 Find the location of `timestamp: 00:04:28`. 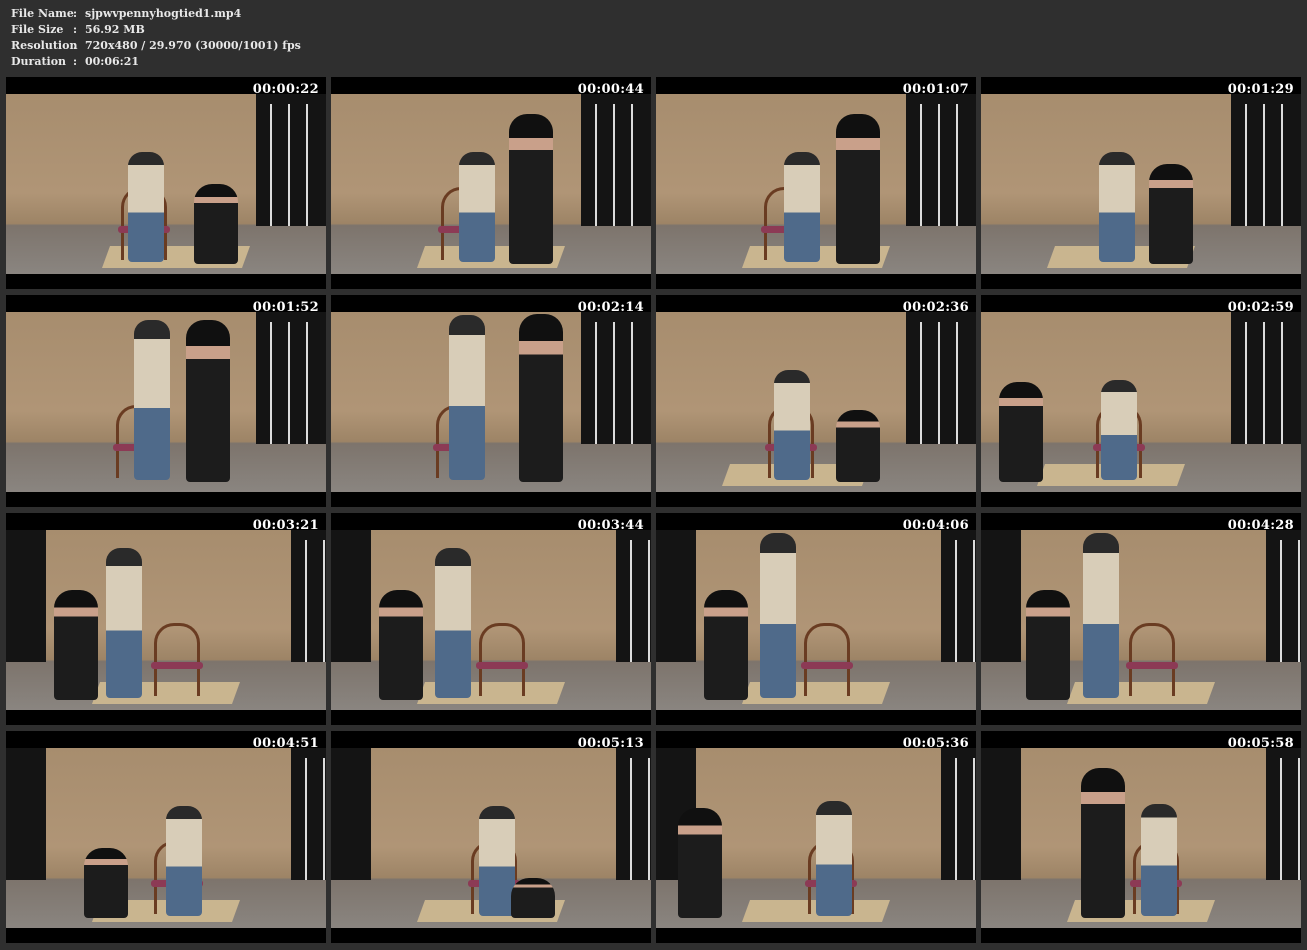

timestamp: 00:04:28 is located at coordinates (1260, 525).